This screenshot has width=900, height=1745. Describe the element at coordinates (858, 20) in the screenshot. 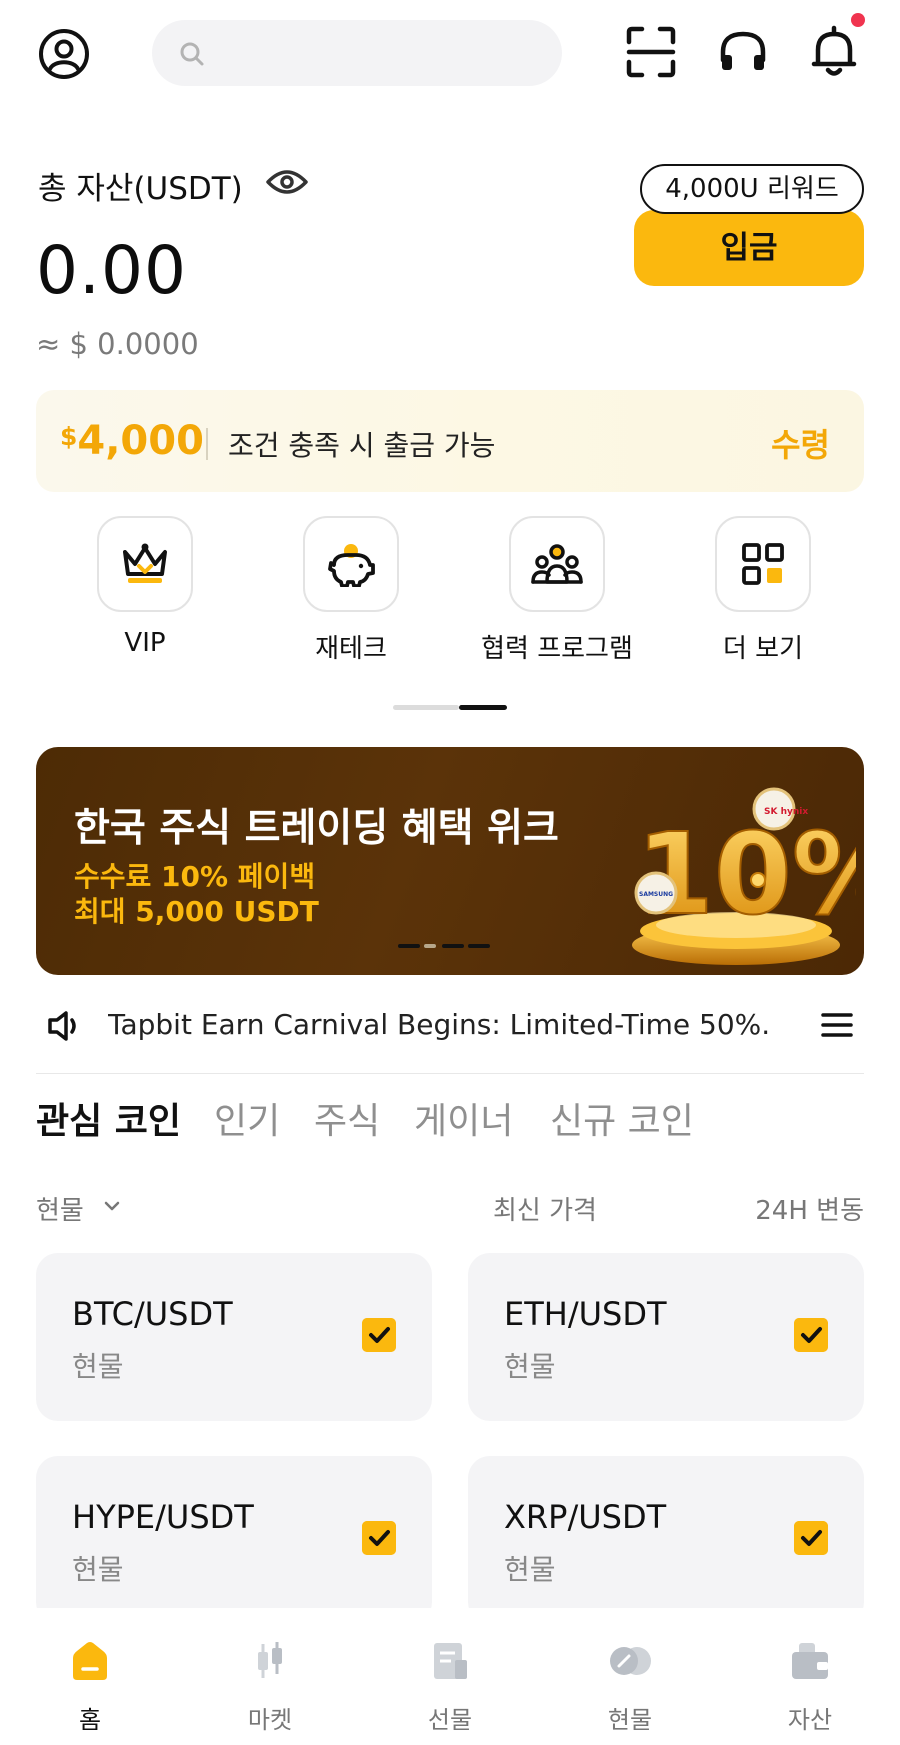

I see `notification-badge` at that location.